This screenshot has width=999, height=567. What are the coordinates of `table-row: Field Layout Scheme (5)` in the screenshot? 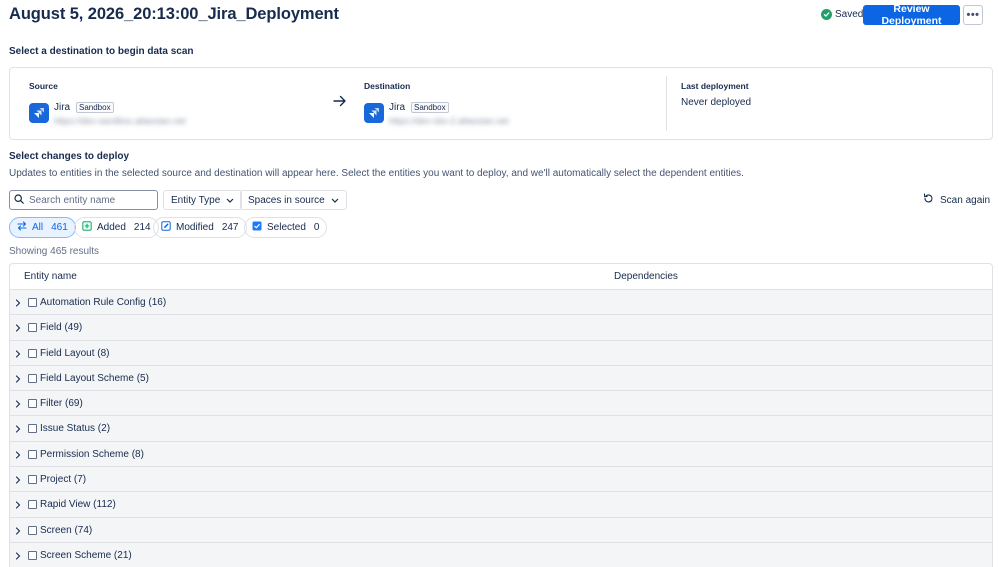 It's located at (501, 378).